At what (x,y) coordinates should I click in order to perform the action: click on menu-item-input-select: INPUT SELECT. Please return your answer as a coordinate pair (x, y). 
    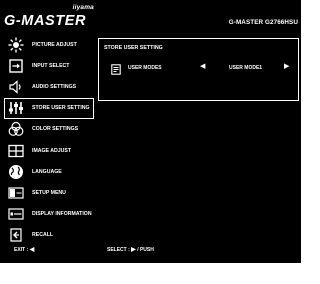
    Looking at the image, I should click on (50, 65).